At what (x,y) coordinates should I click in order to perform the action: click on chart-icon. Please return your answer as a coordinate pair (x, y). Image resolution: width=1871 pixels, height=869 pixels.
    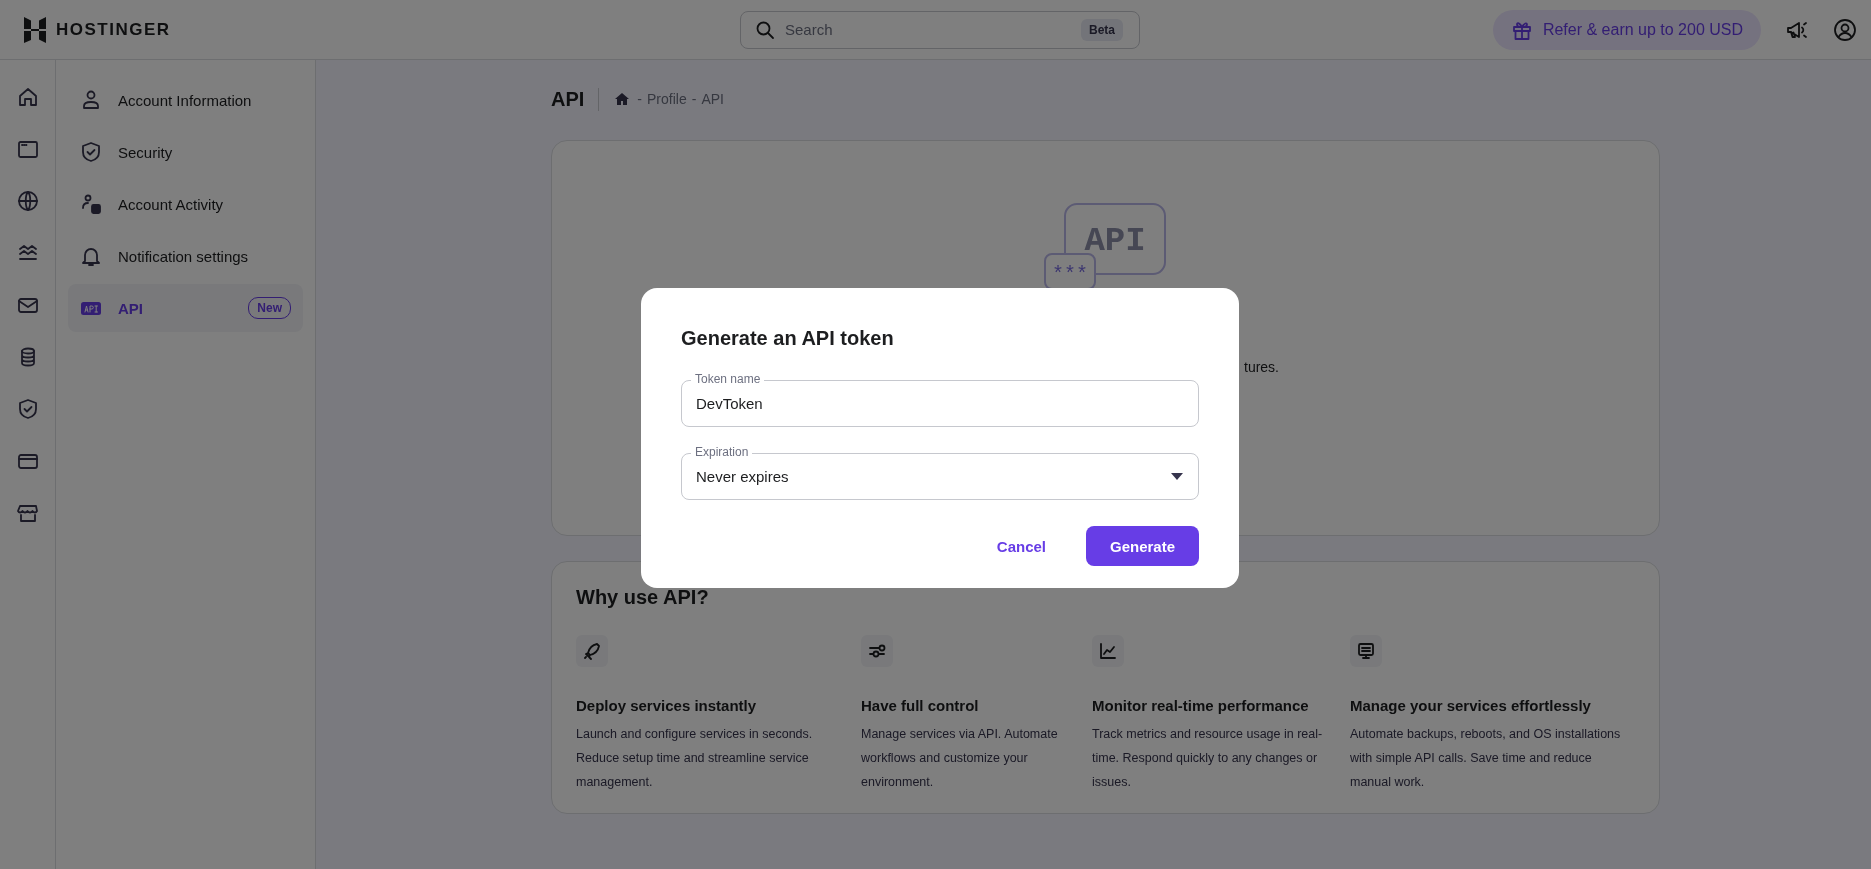
    Looking at the image, I should click on (1108, 651).